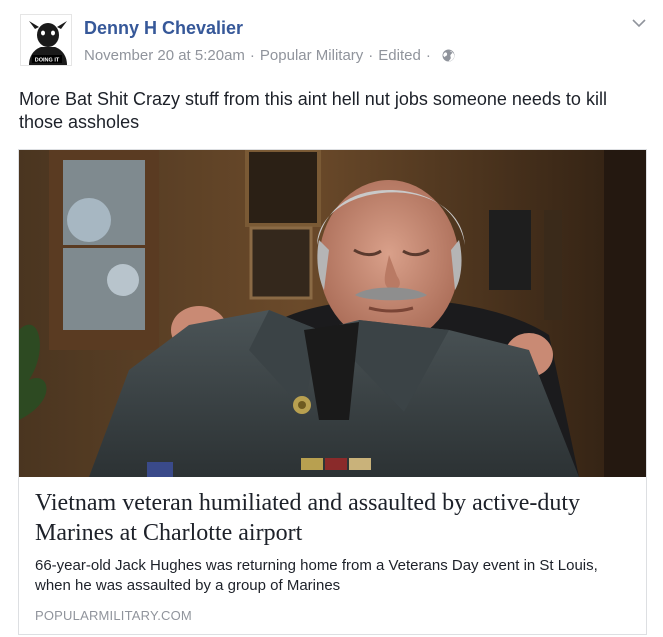 The width and height of the screenshot is (663, 637). What do you see at coordinates (311, 55) in the screenshot?
I see `post-source-link: Popular Military` at bounding box center [311, 55].